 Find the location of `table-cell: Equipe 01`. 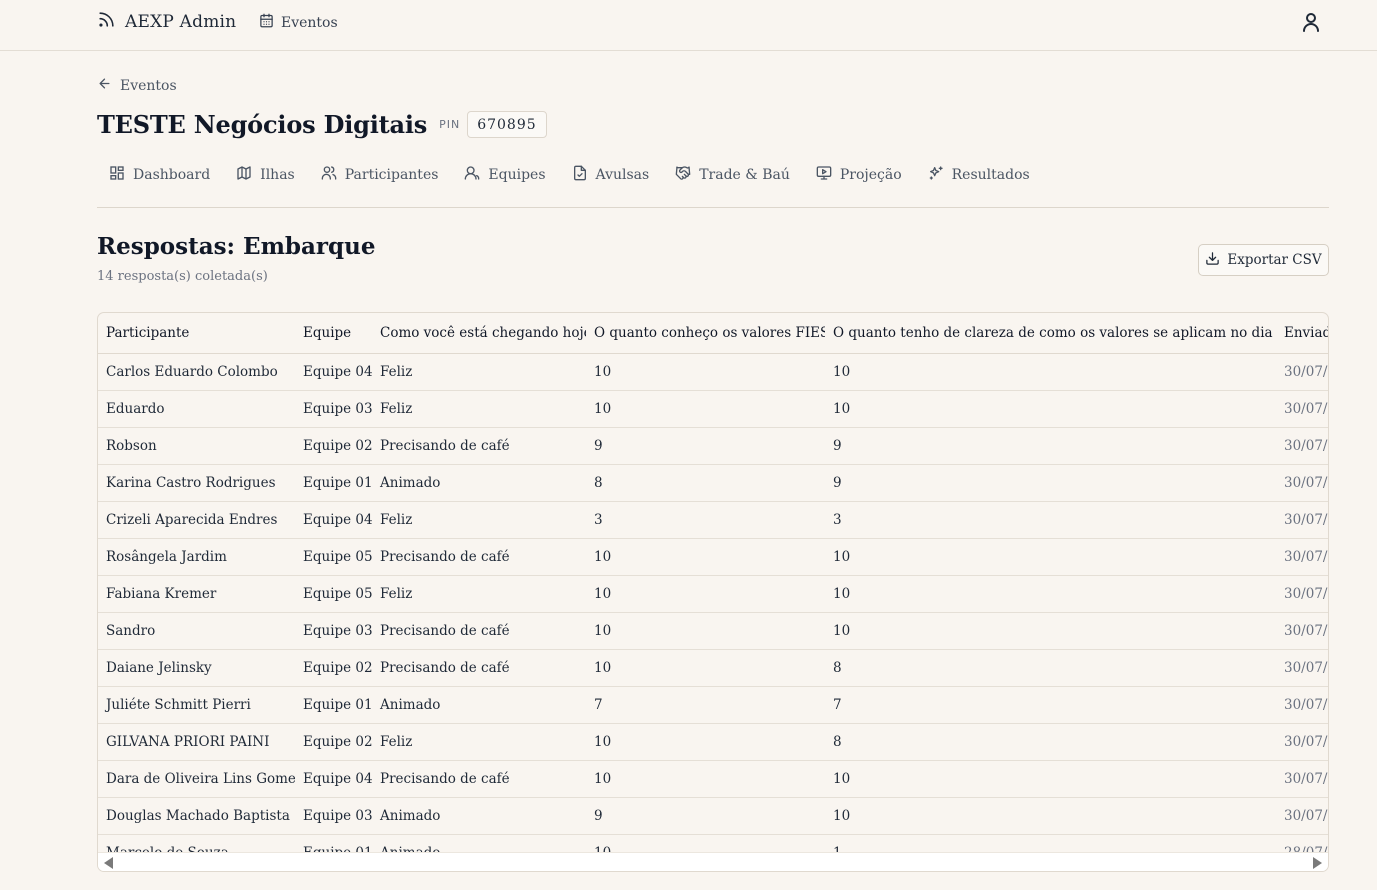

table-cell: Equipe 01 is located at coordinates (333, 483).